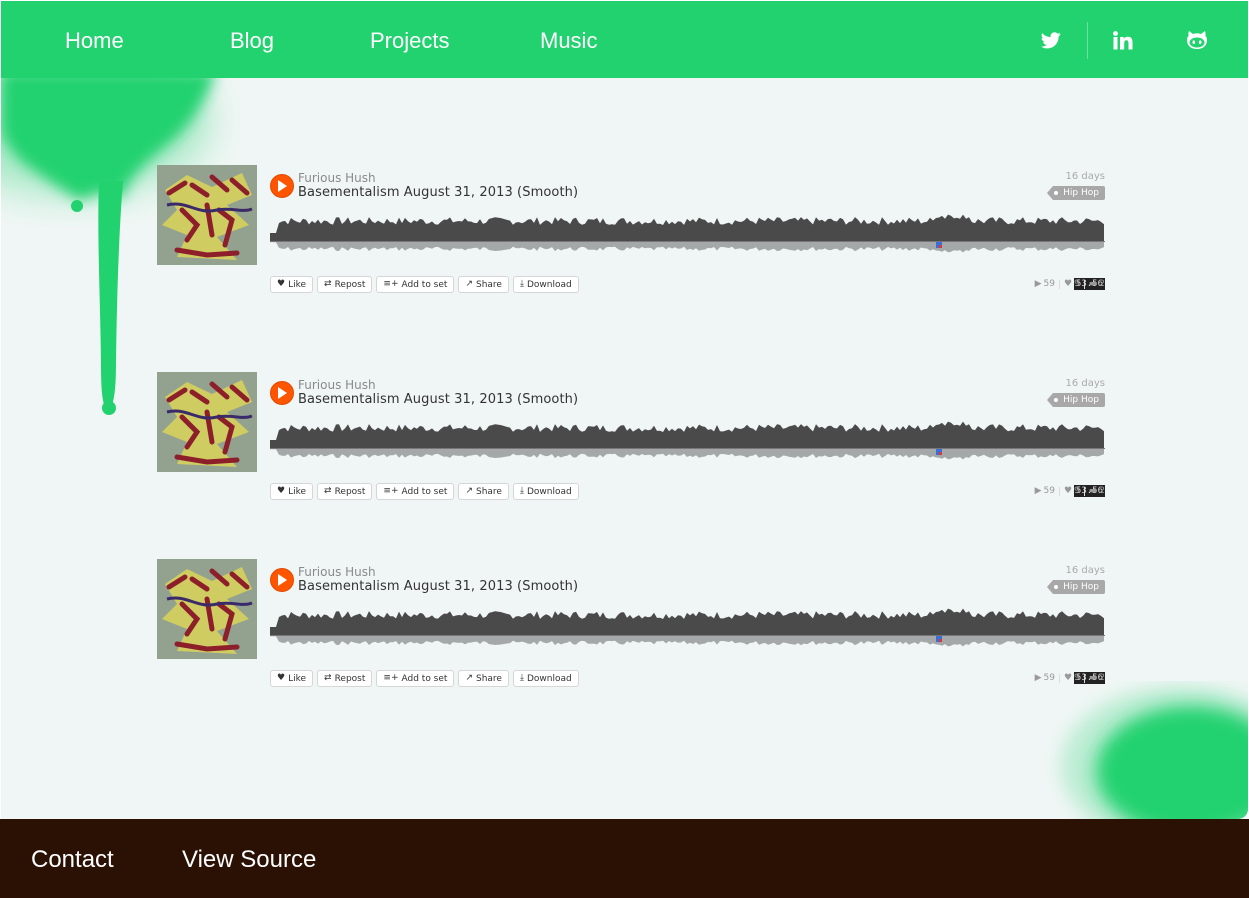 The height and width of the screenshot is (898, 1249). What do you see at coordinates (568, 41) in the screenshot?
I see `nav-link-music: Music` at bounding box center [568, 41].